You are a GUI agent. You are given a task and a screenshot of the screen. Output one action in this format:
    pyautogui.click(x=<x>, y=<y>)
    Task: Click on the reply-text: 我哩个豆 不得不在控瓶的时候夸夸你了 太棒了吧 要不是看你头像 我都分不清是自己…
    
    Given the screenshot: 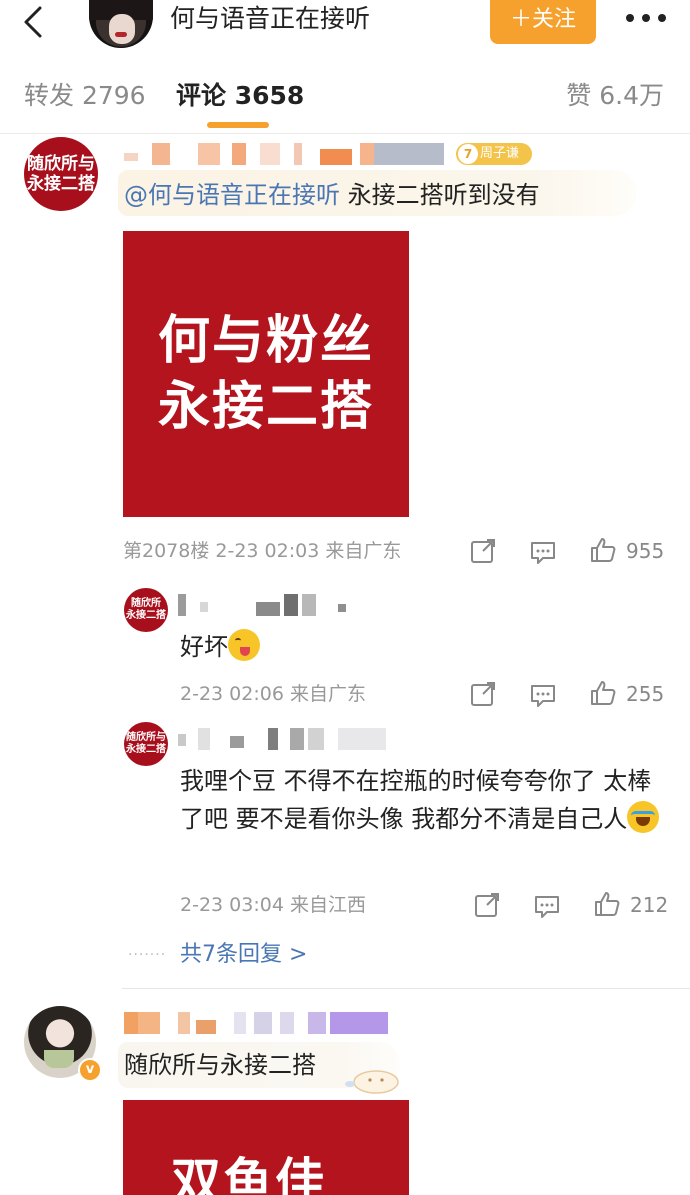 What is the action you would take?
    pyautogui.click(x=425, y=800)
    